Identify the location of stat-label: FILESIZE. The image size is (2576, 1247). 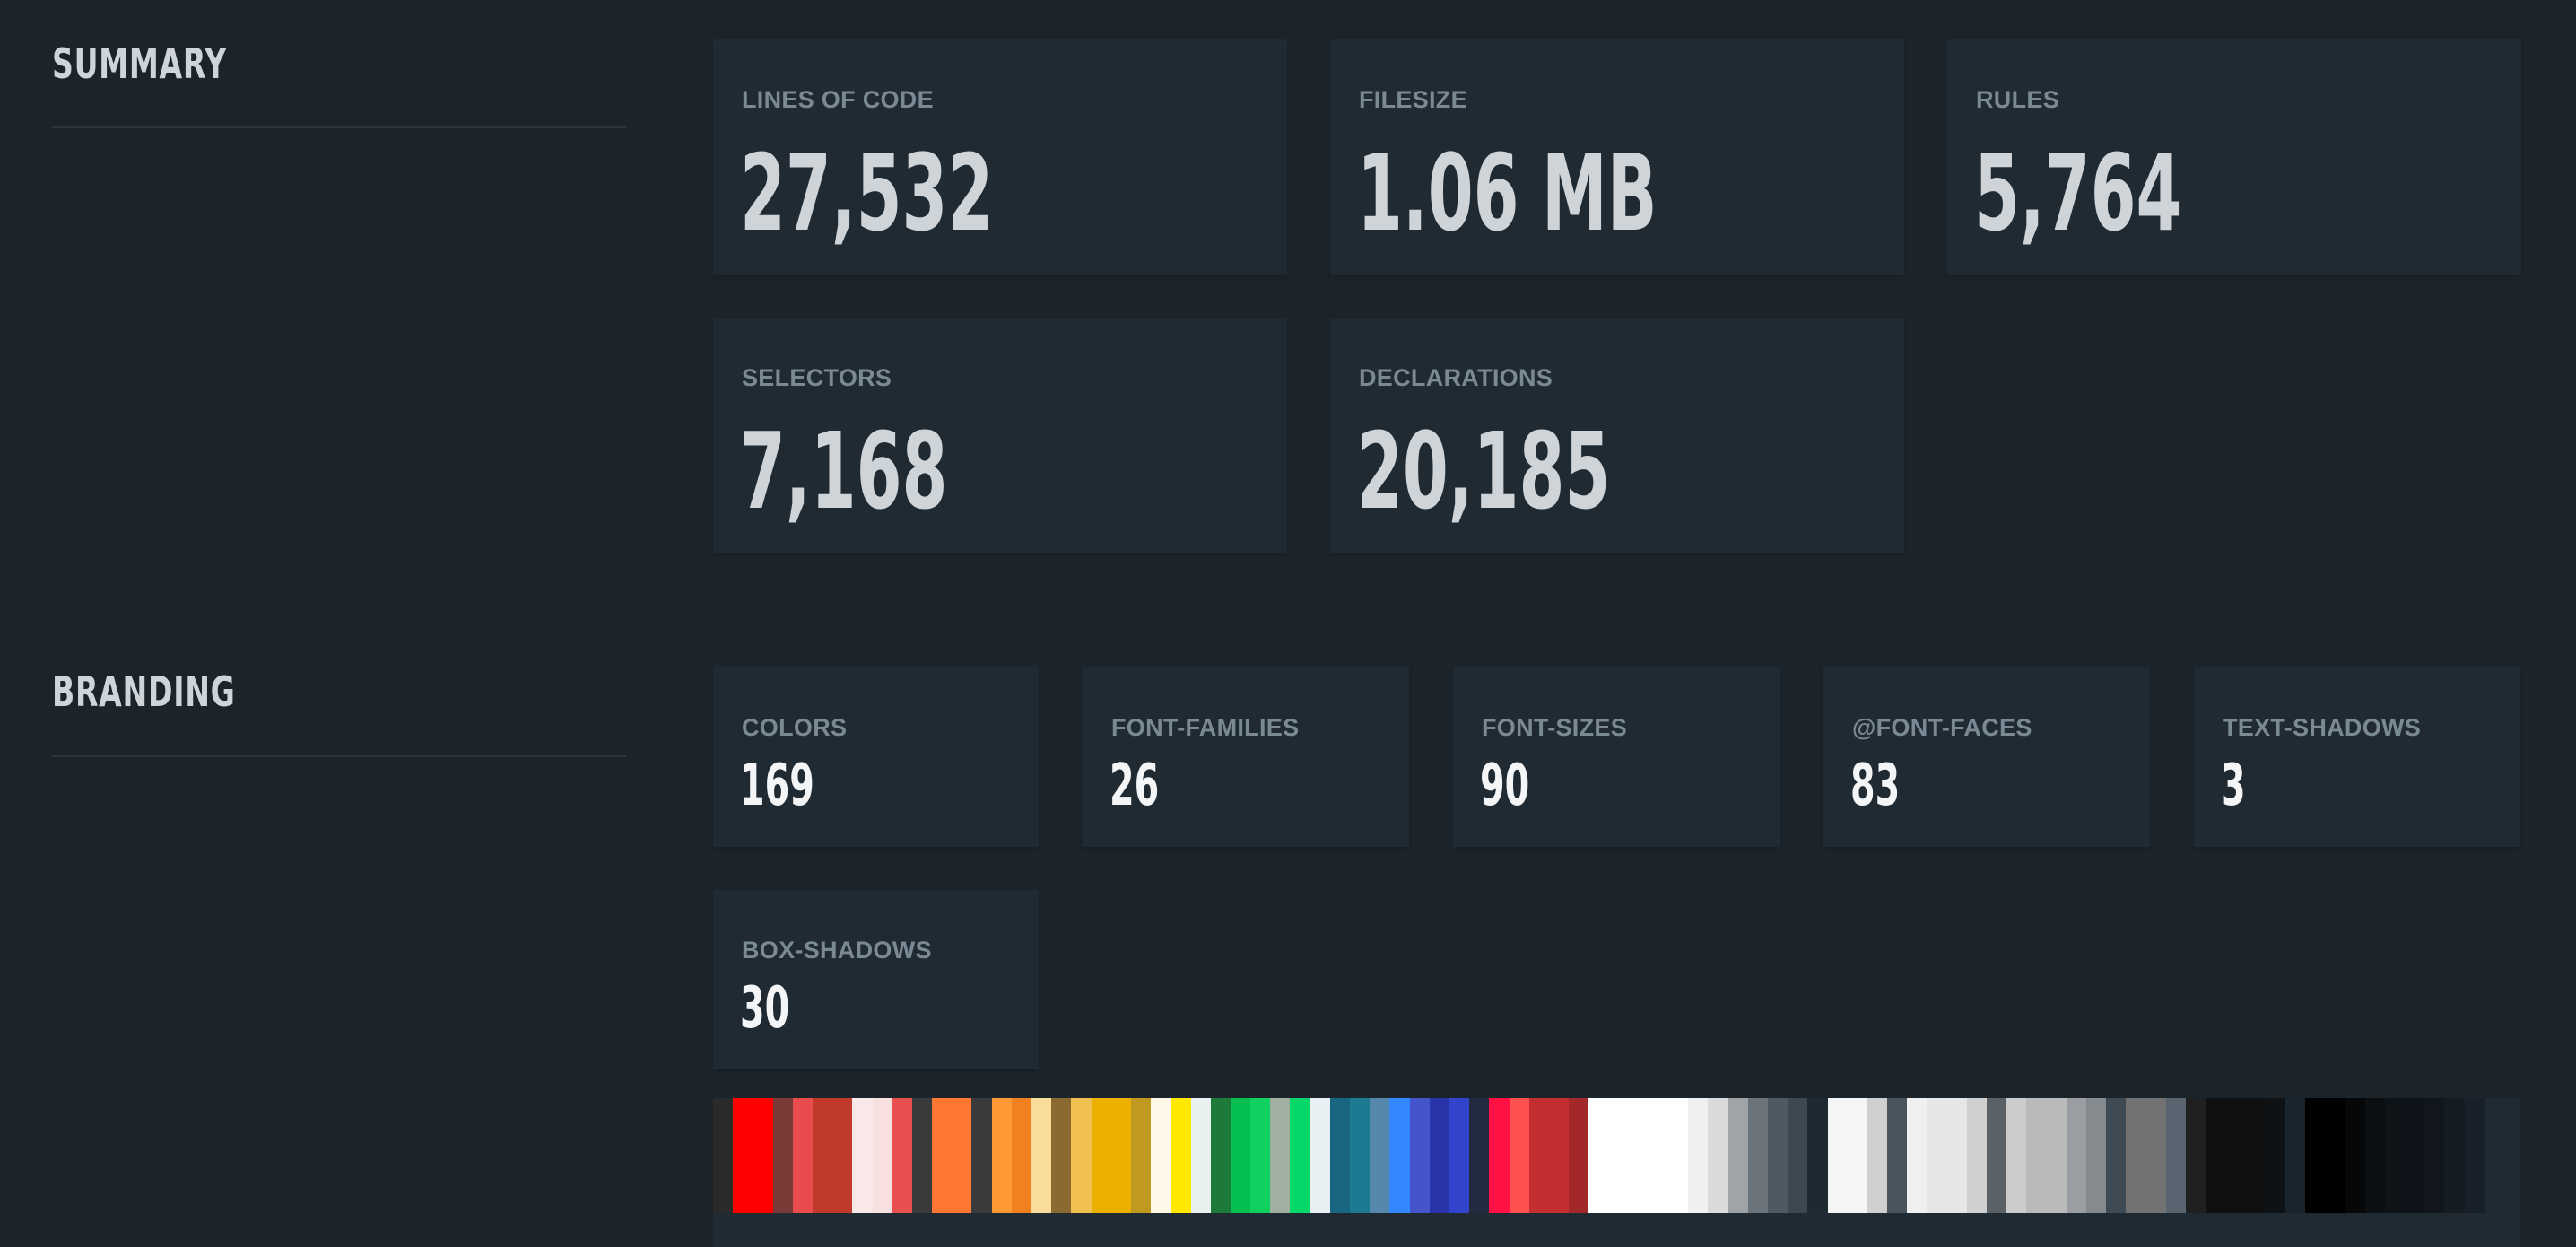
(1413, 99).